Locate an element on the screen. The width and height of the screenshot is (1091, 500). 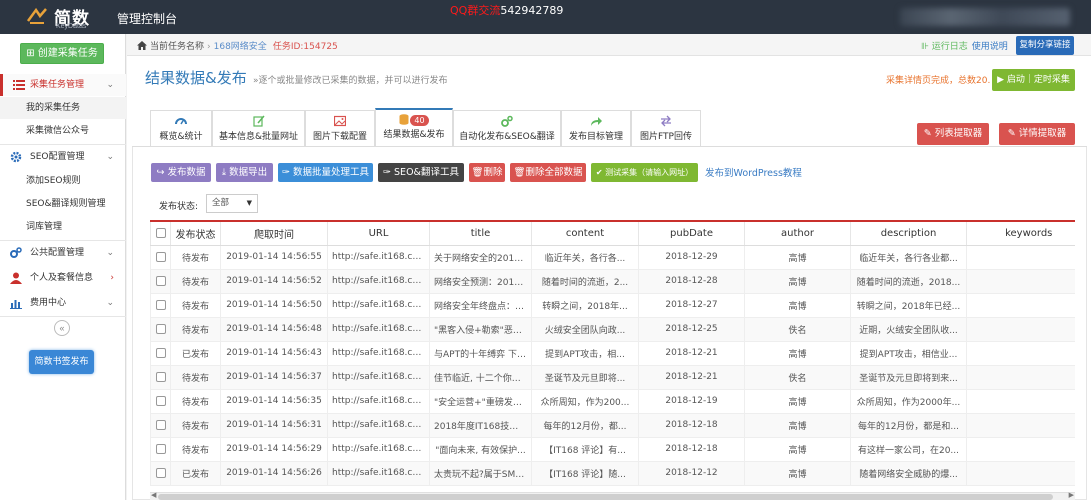
sidebar-section-billing: 费用中心 ⌄ is located at coordinates (63, 303).